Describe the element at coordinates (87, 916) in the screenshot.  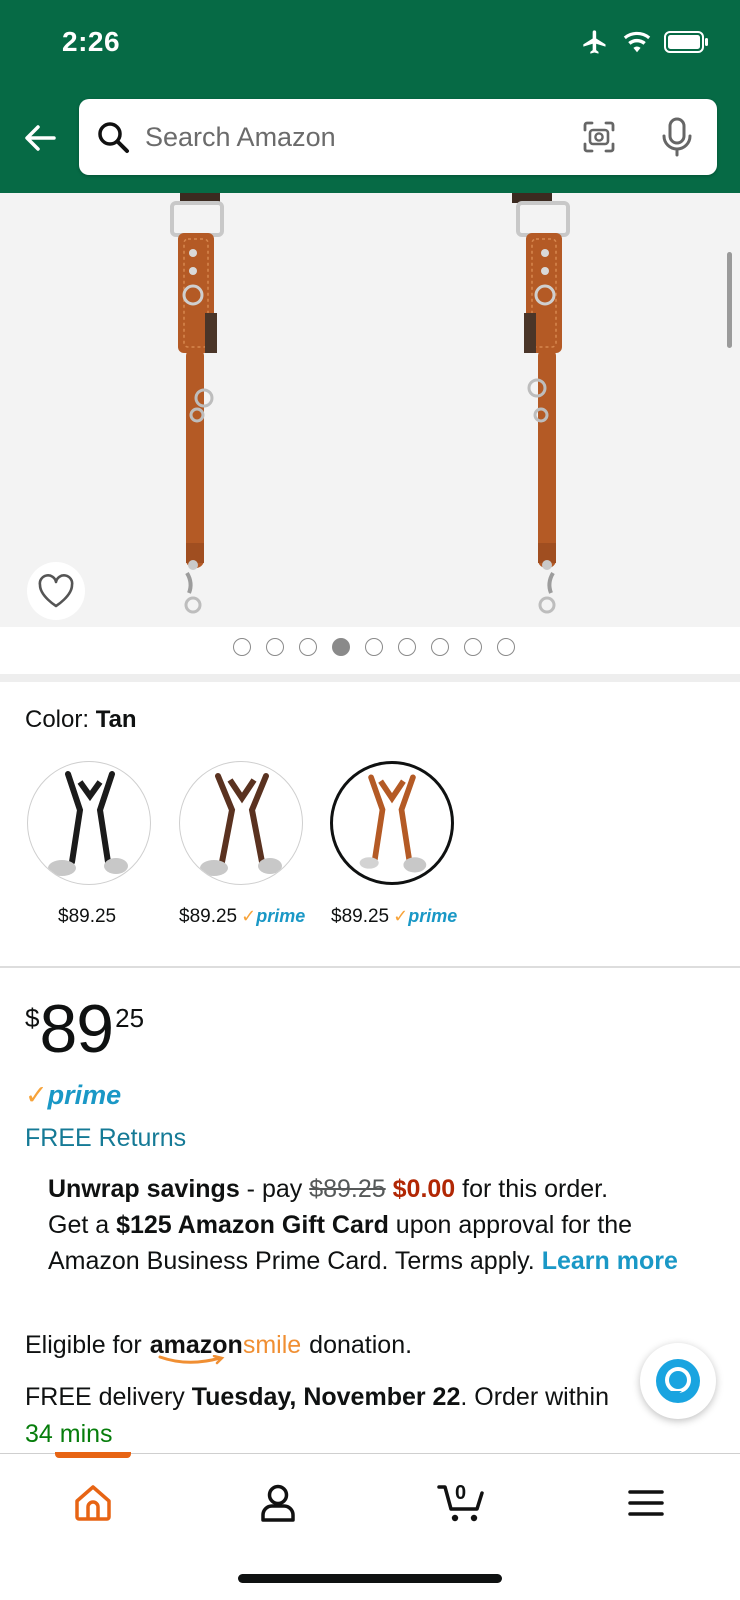
I see `swatch-price-black: $89.25` at that location.